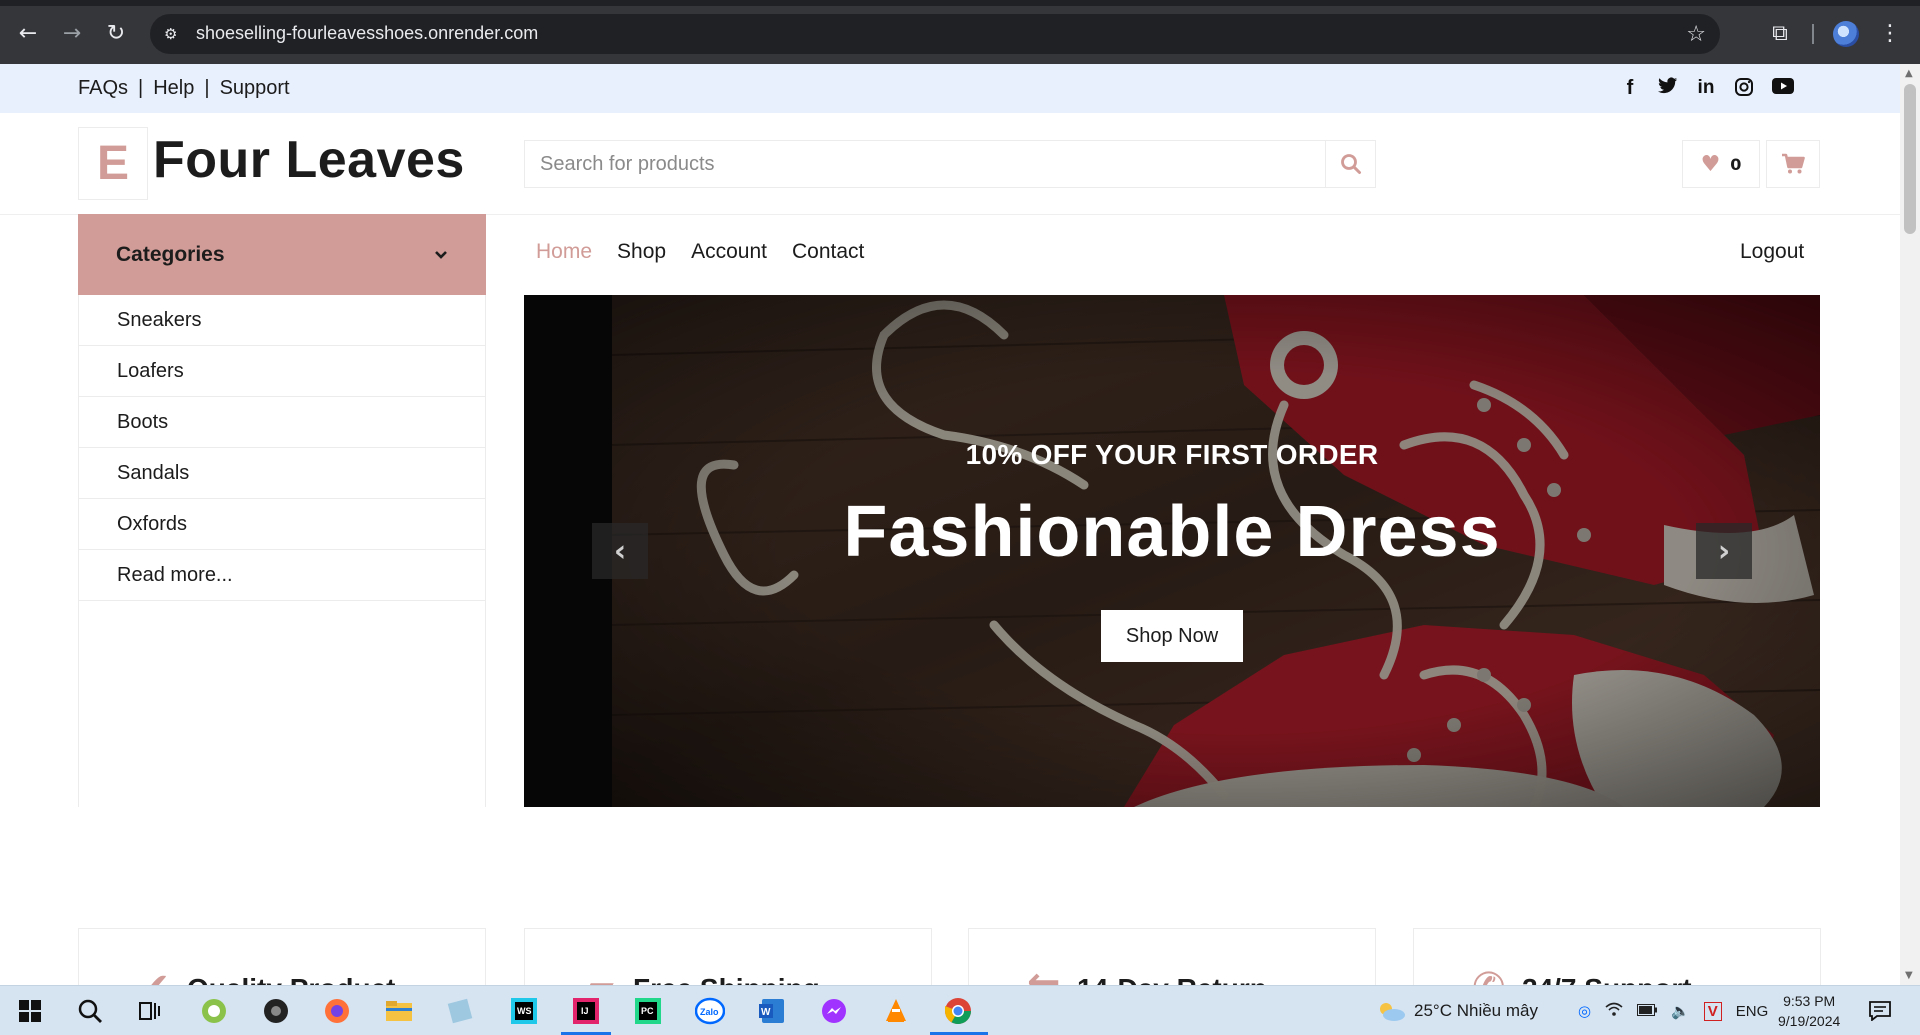 The width and height of the screenshot is (1920, 1035). I want to click on main-nav: Home Shop Account Contact, so click(700, 252).